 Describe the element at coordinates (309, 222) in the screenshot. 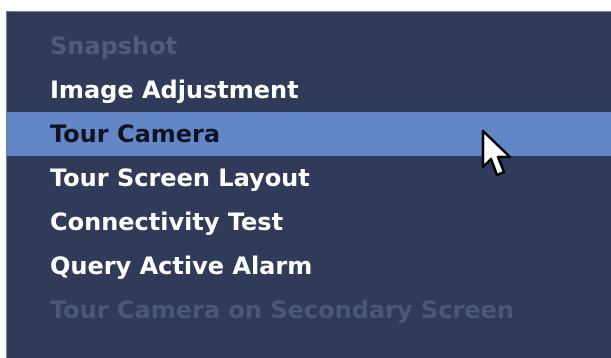

I see `menu-item-connectivity-test: Connectivity Test` at that location.